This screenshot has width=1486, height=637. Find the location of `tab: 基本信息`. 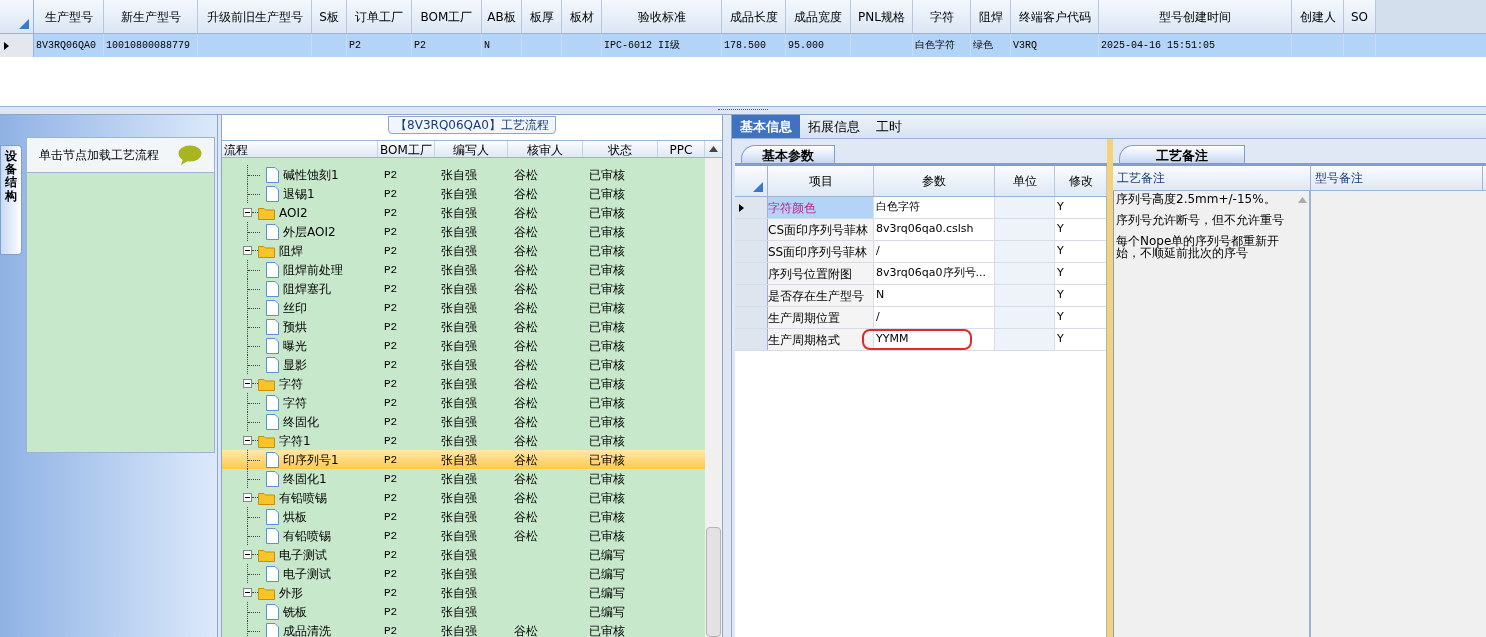

tab: 基本信息 is located at coordinates (766, 126).